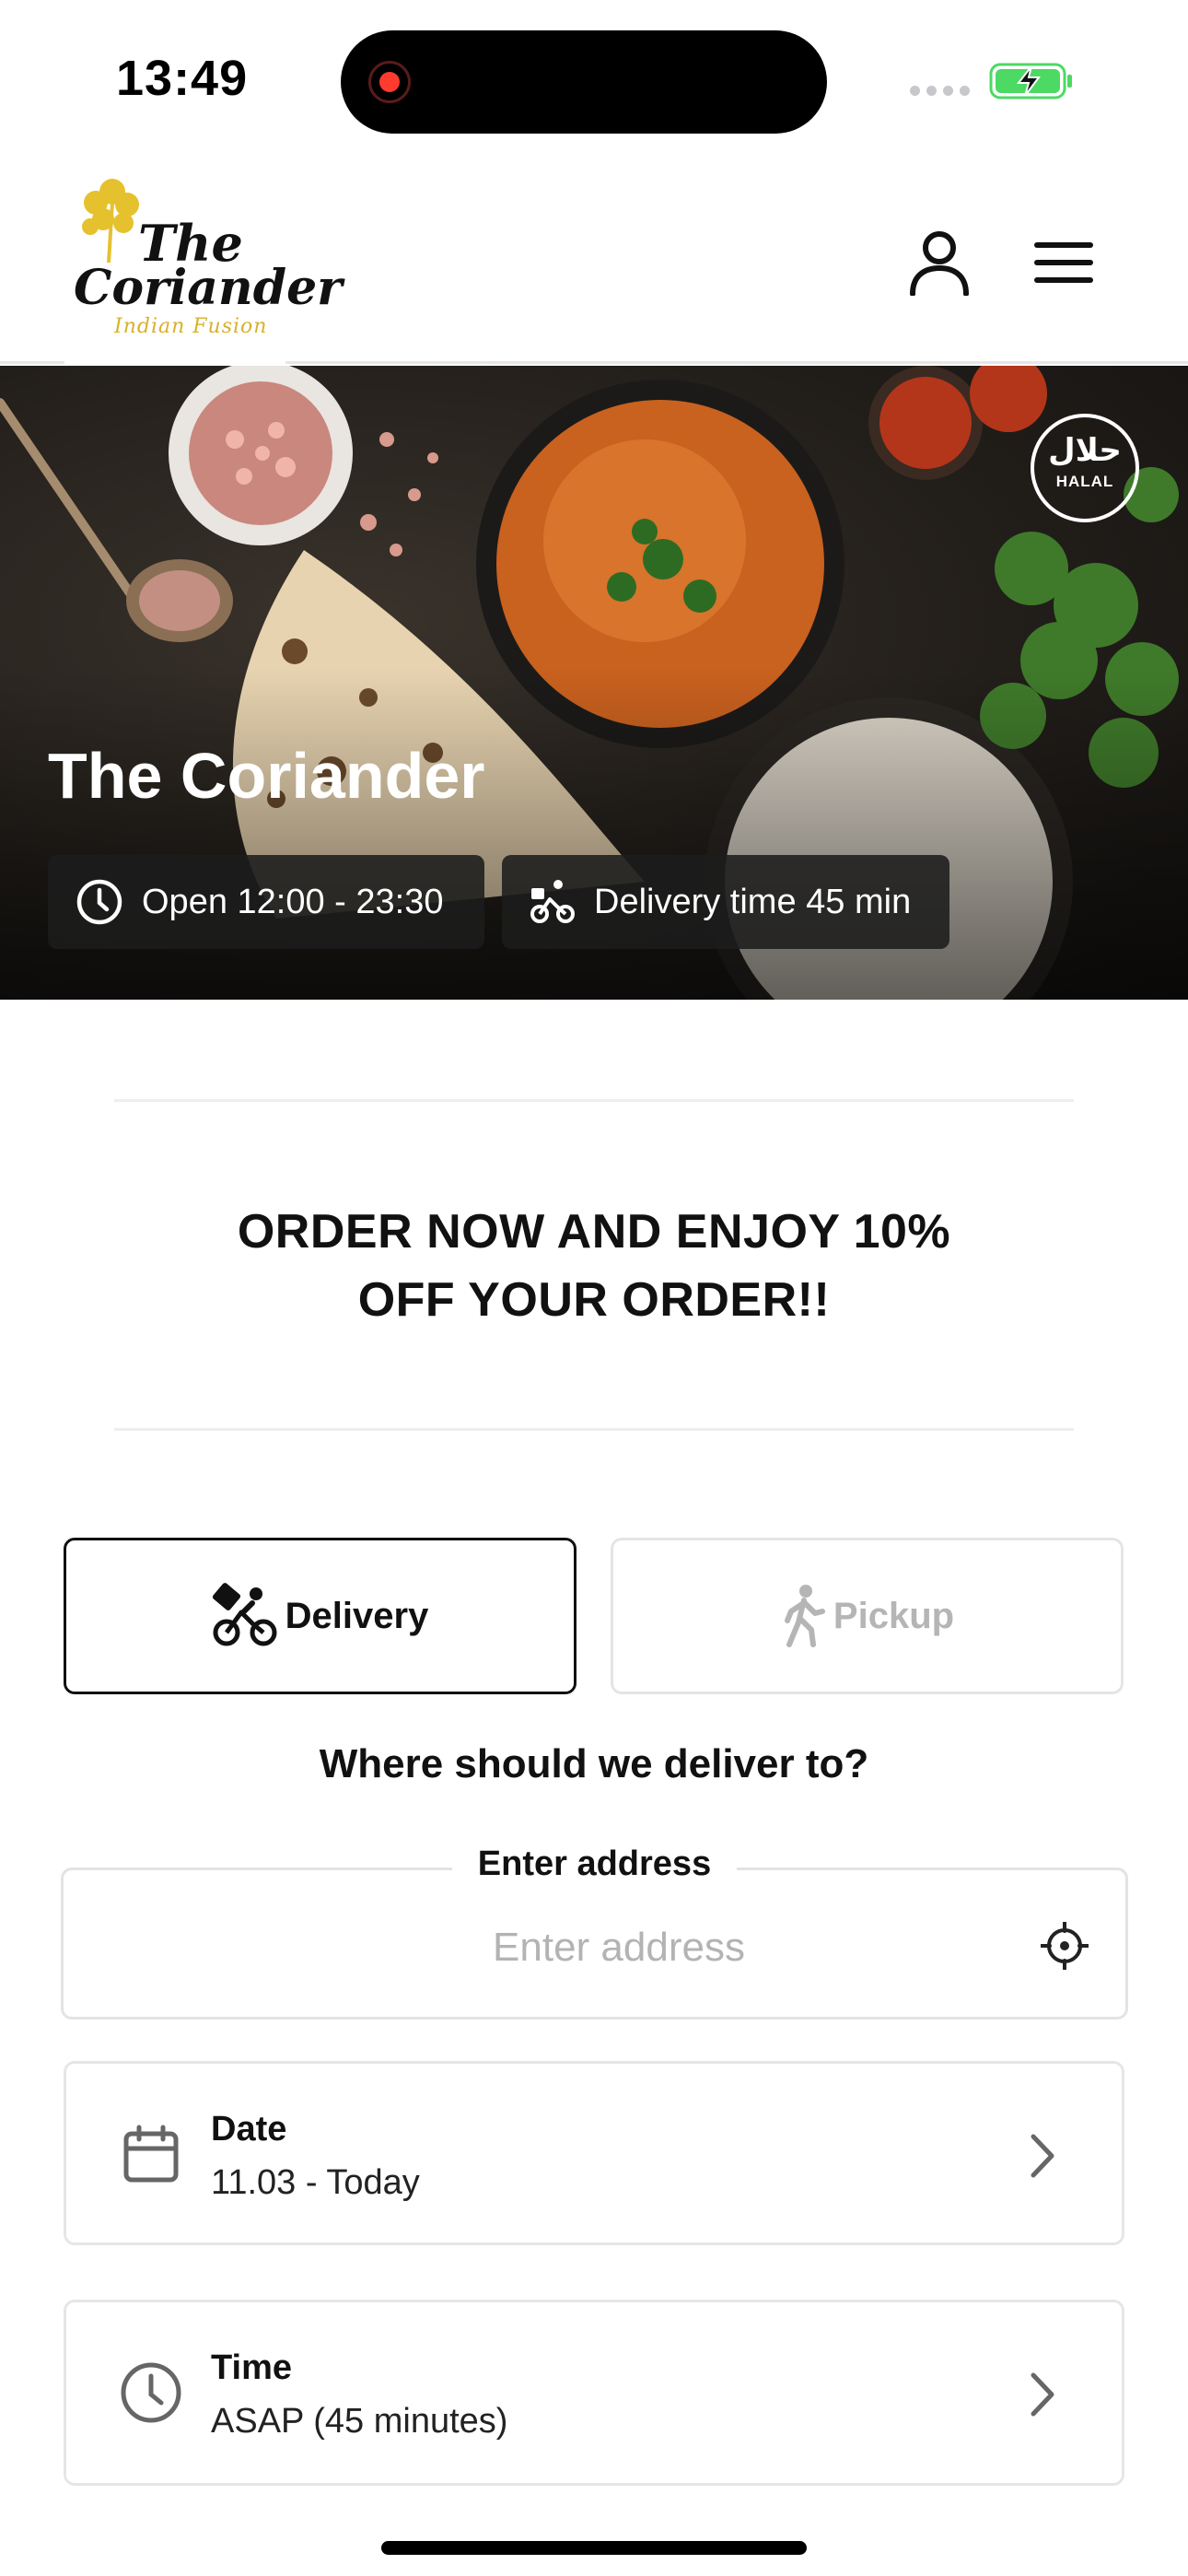 The image size is (1188, 2576). I want to click on status-bar: 13:49, so click(594, 78).